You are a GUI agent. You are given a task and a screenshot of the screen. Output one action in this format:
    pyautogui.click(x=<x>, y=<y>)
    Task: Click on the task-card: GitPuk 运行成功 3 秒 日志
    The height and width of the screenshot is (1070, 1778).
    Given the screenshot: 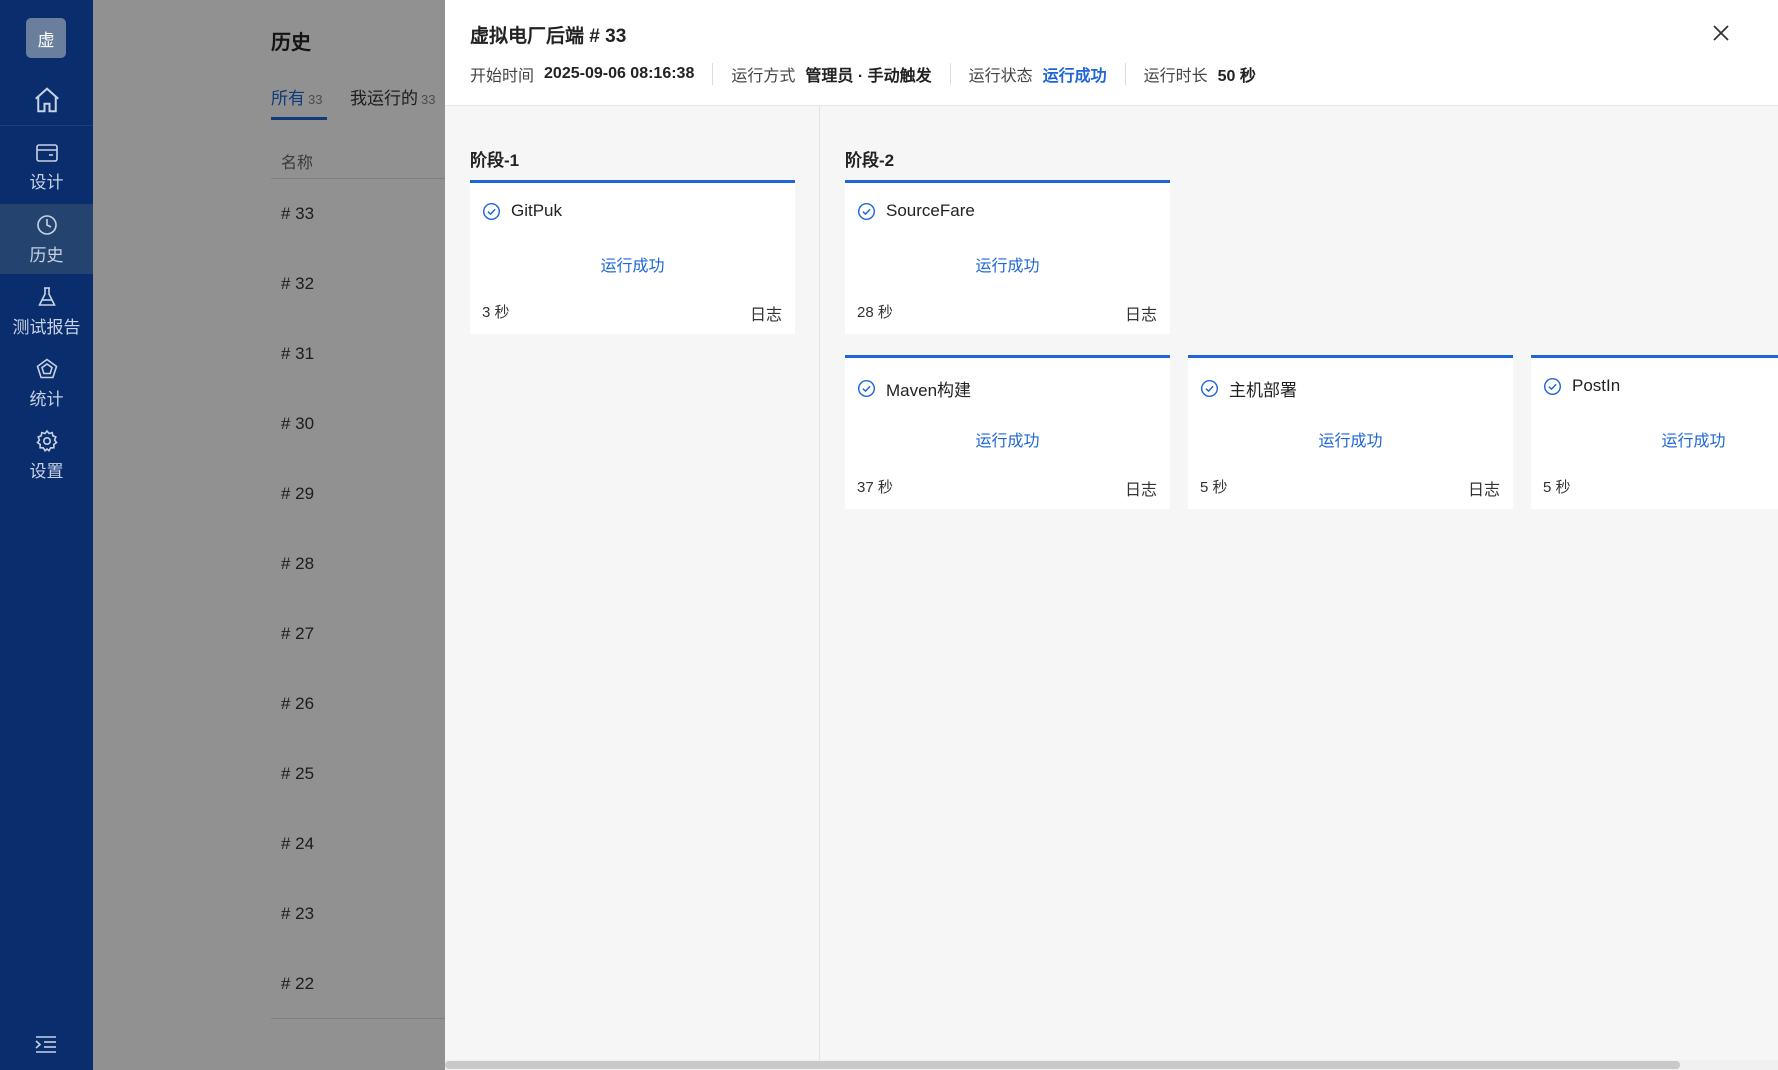 What is the action you would take?
    pyautogui.click(x=632, y=257)
    